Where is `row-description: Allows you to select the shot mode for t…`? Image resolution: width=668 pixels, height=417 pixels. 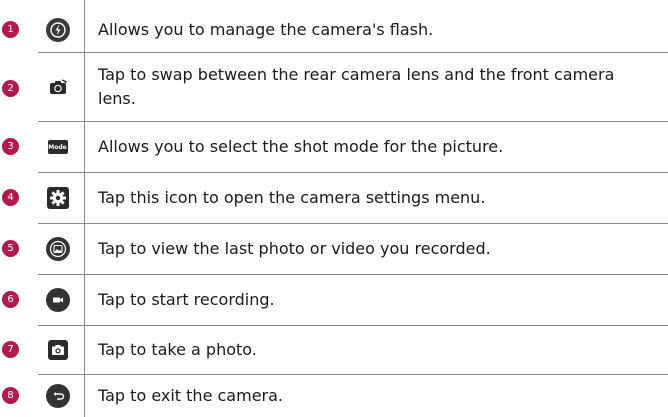
row-description: Allows you to select the shot mode for t… is located at coordinates (301, 146).